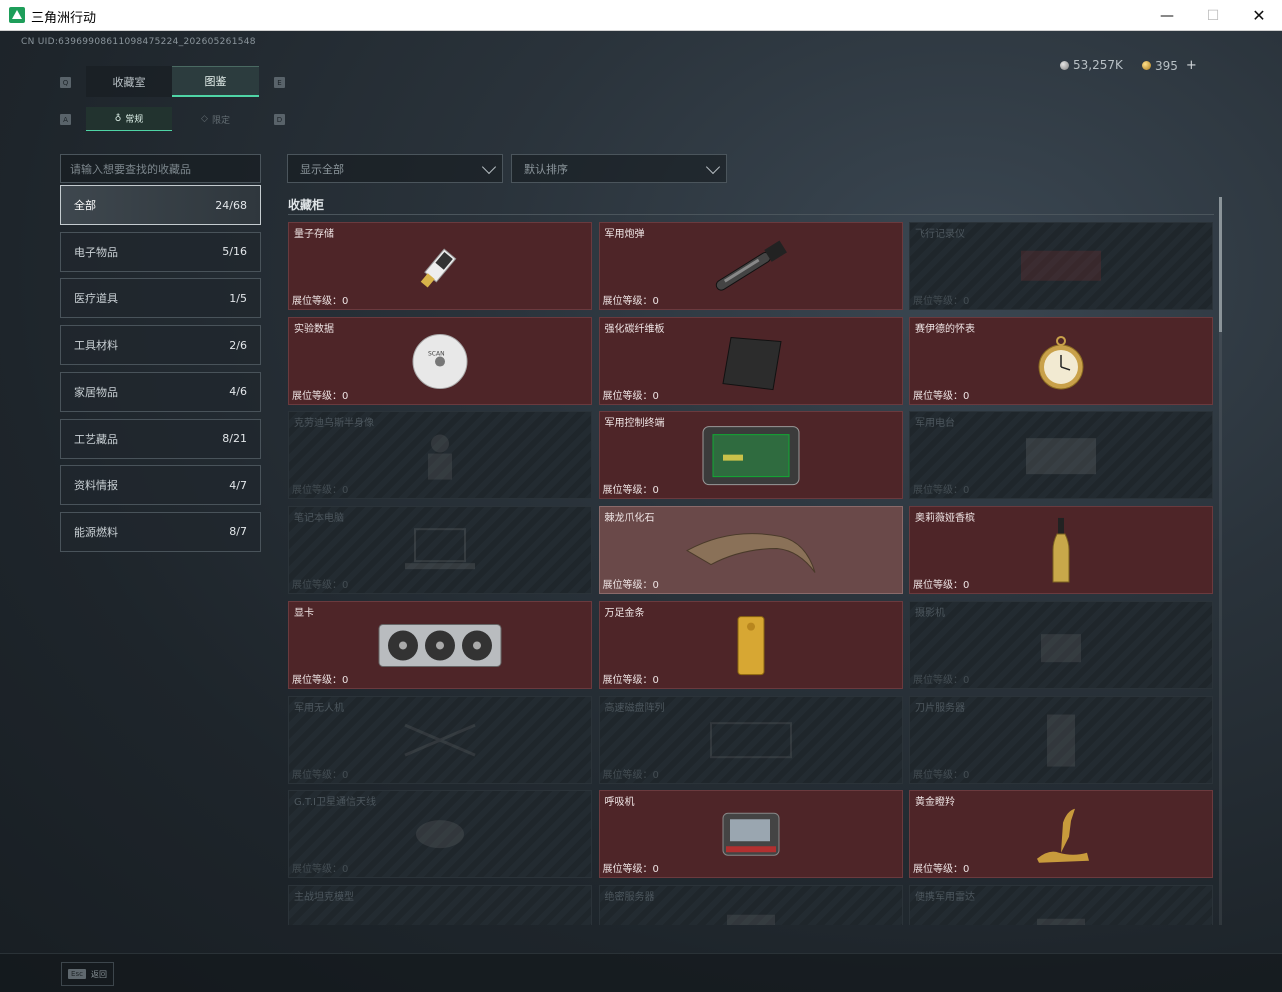 This screenshot has width=1282, height=992. I want to click on item-name: 绝密服务器, so click(629, 897).